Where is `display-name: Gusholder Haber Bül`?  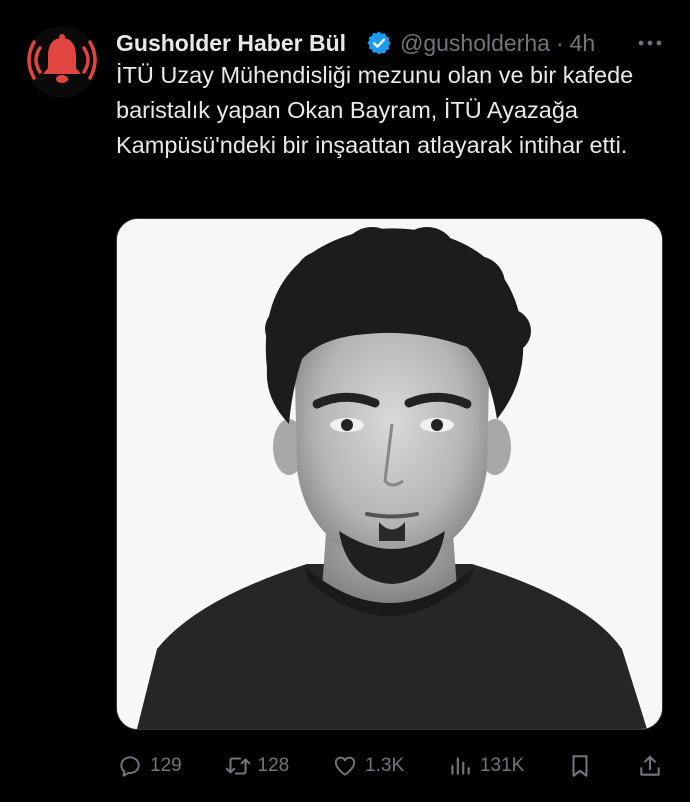
display-name: Gusholder Haber Bül is located at coordinates (239, 43).